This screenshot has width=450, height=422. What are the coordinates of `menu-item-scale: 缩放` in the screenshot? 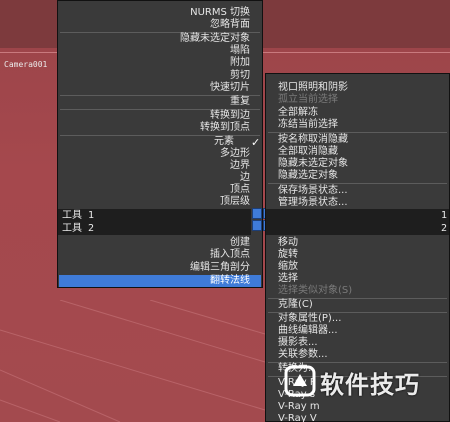 It's located at (288, 267).